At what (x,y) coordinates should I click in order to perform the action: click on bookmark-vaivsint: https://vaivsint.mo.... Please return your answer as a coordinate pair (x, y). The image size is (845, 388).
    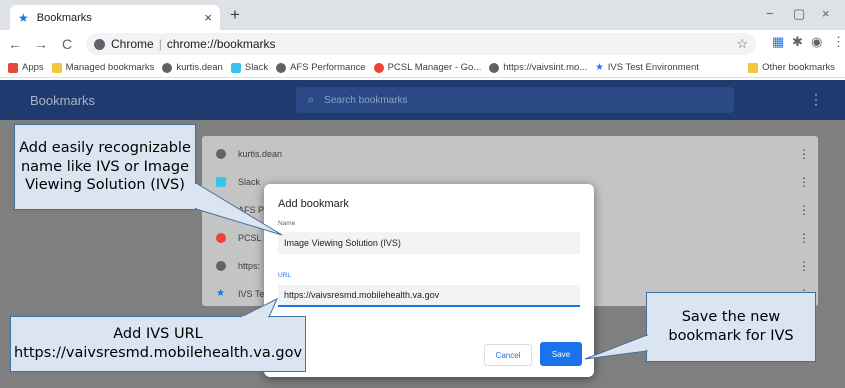
    Looking at the image, I should click on (538, 67).